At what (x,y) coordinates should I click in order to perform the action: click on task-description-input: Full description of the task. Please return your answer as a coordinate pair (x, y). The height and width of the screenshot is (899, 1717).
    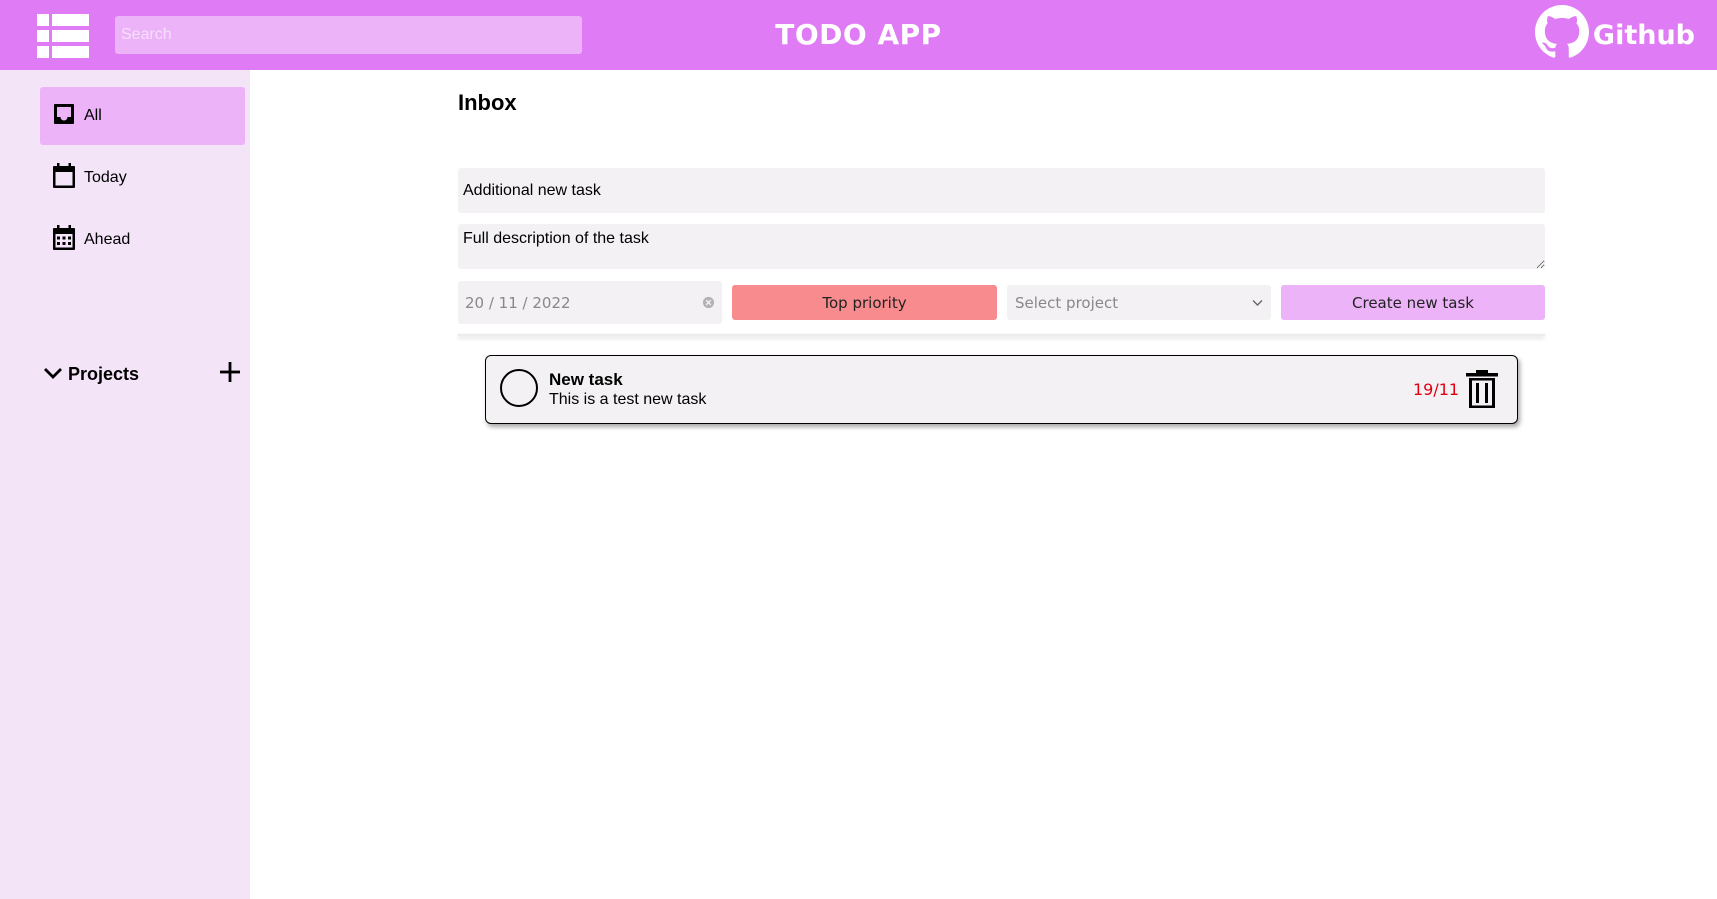
    Looking at the image, I should click on (1001, 246).